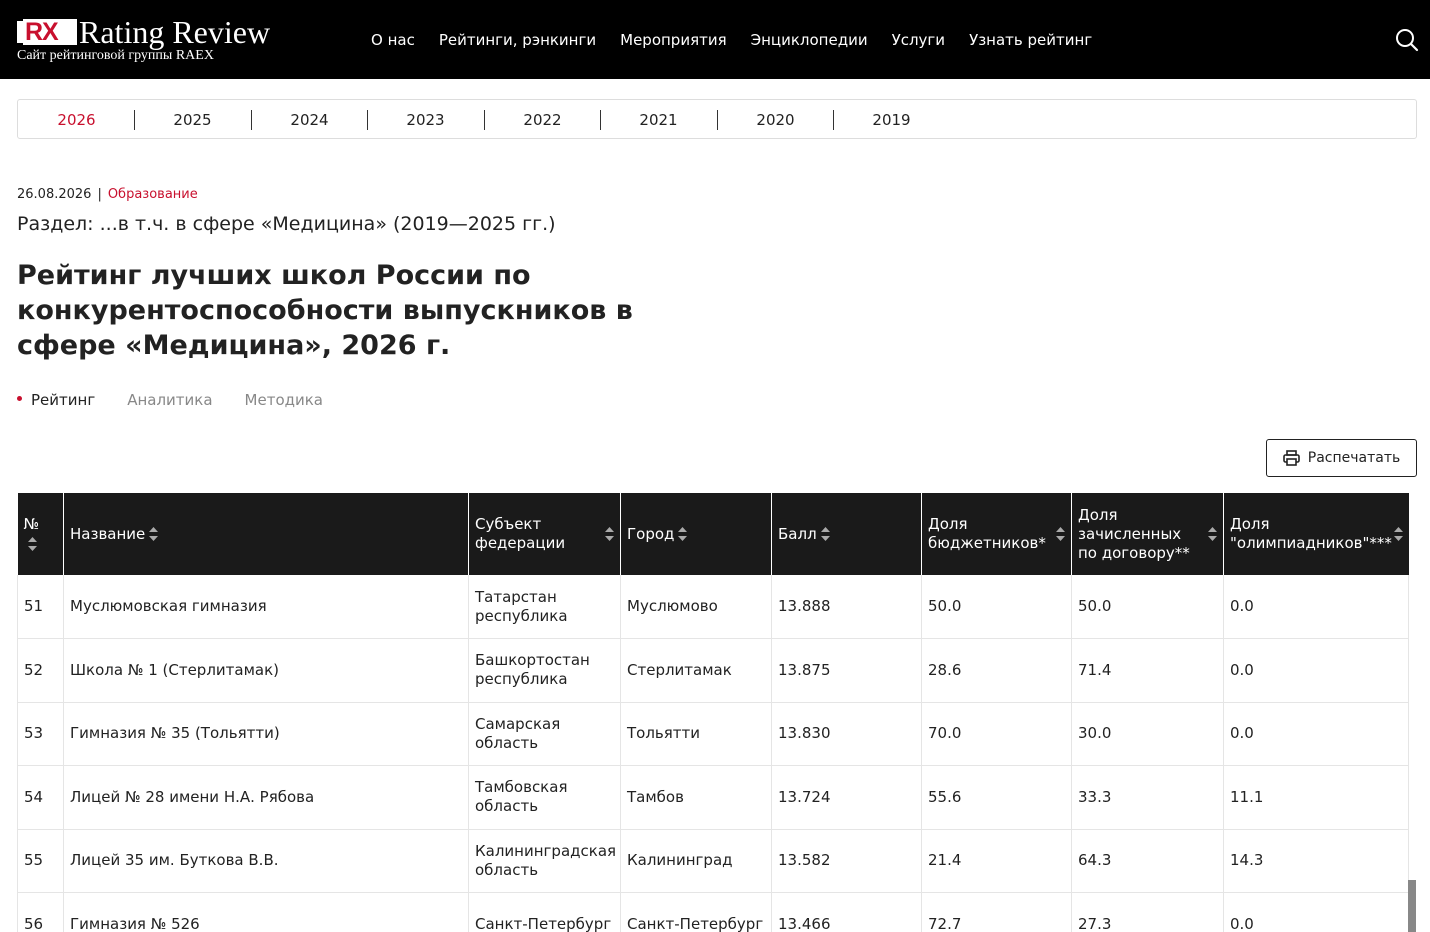 The width and height of the screenshot is (1430, 932). What do you see at coordinates (40, 534) in the screenshot?
I see `col-header-number: №` at bounding box center [40, 534].